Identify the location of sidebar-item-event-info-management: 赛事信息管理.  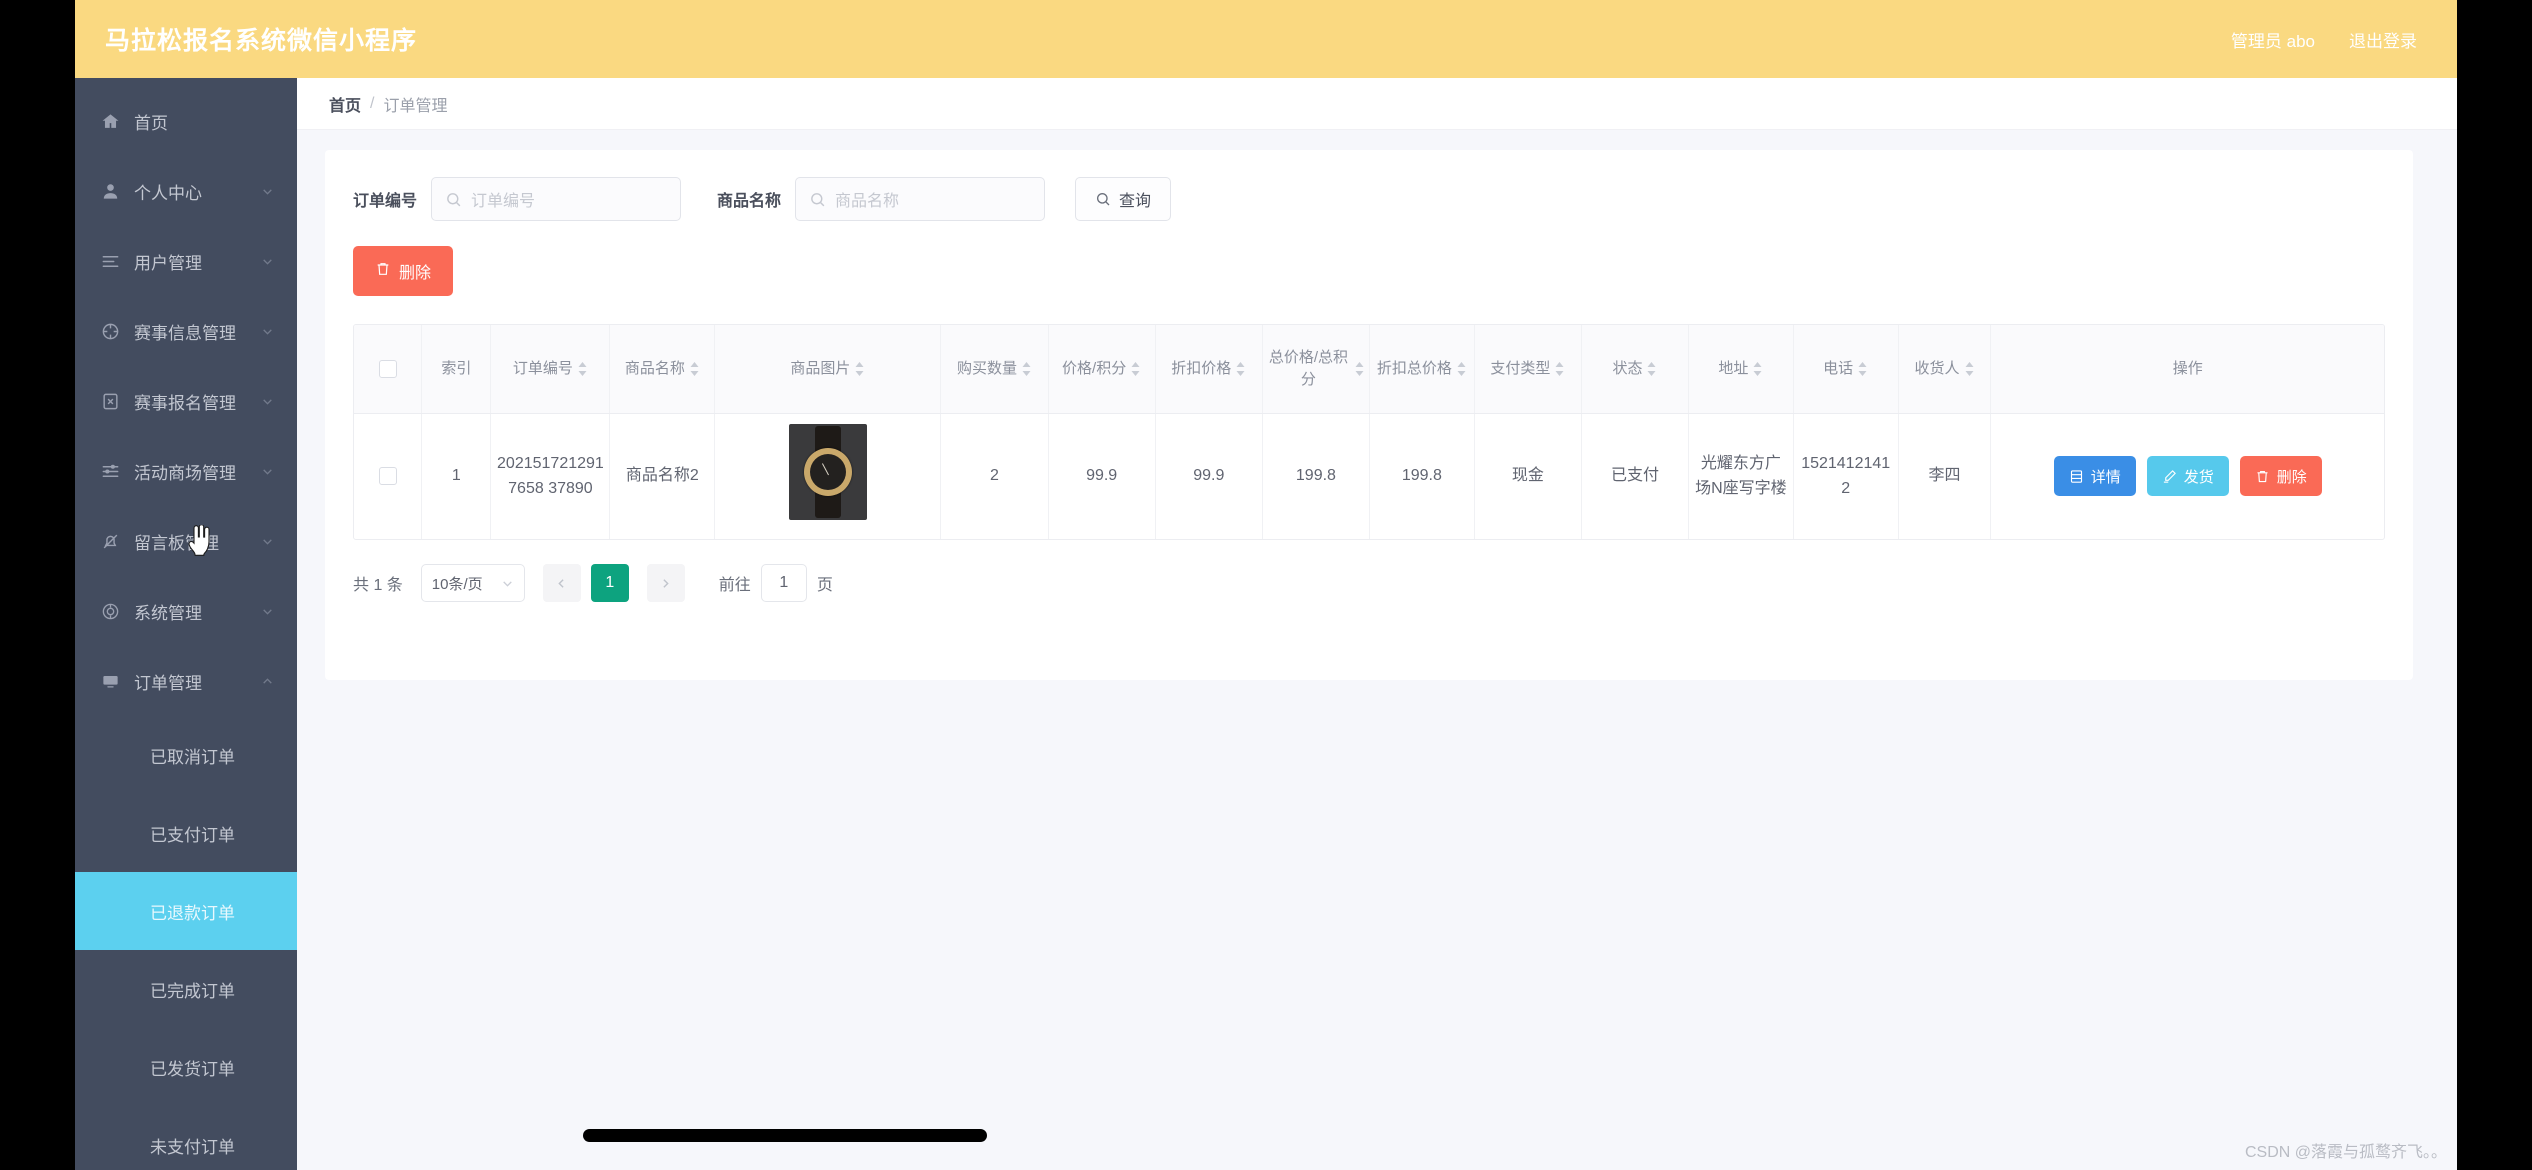
(186, 331).